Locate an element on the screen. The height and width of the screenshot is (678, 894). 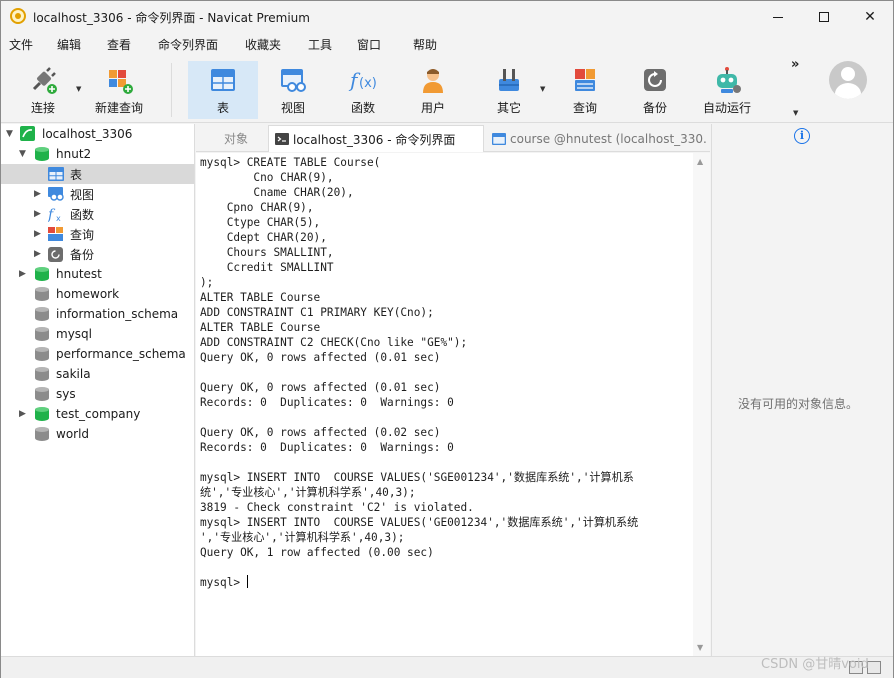
toolbar-table-button: 表 is located at coordinates (223, 90).